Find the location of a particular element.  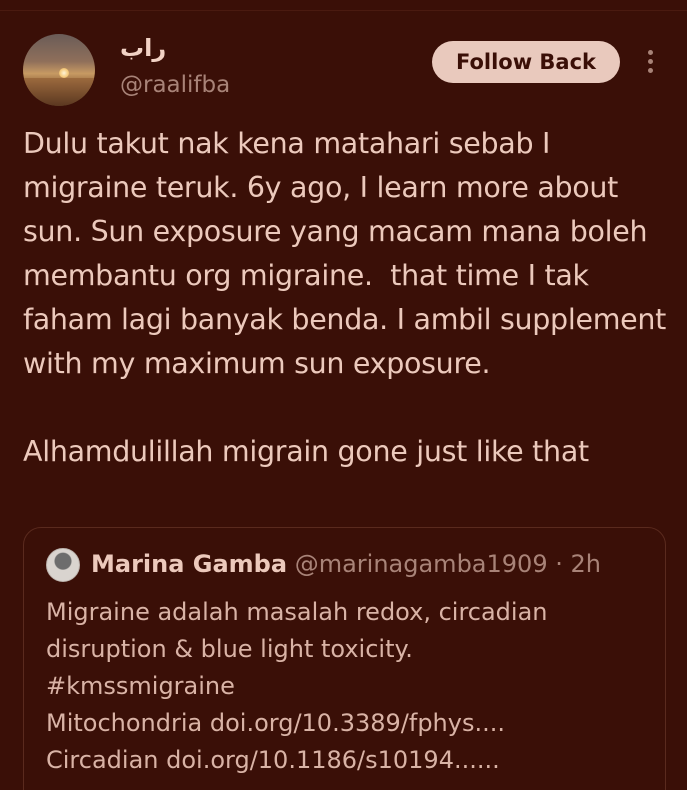

avatar-ground is located at coordinates (59, 92).